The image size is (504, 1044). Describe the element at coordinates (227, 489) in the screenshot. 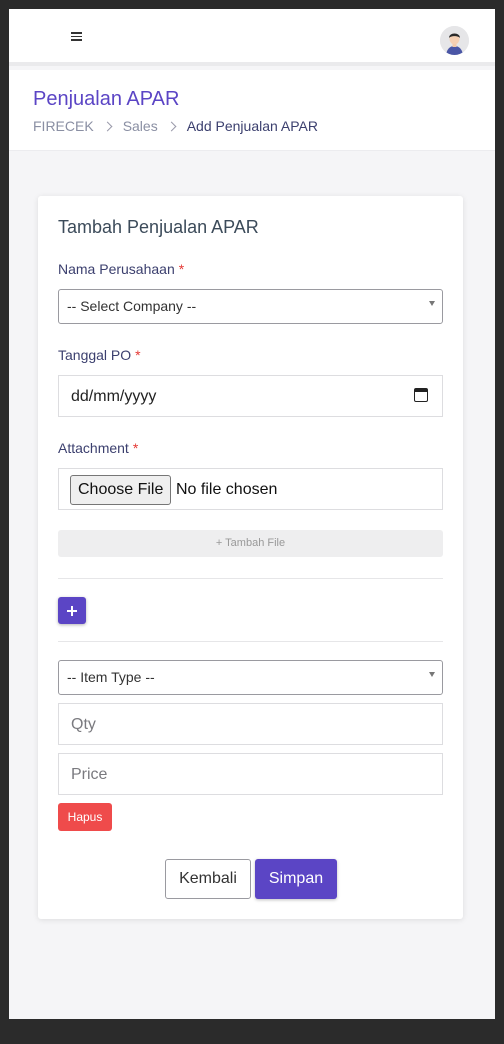

I see `file-status-text: No file chosen` at that location.